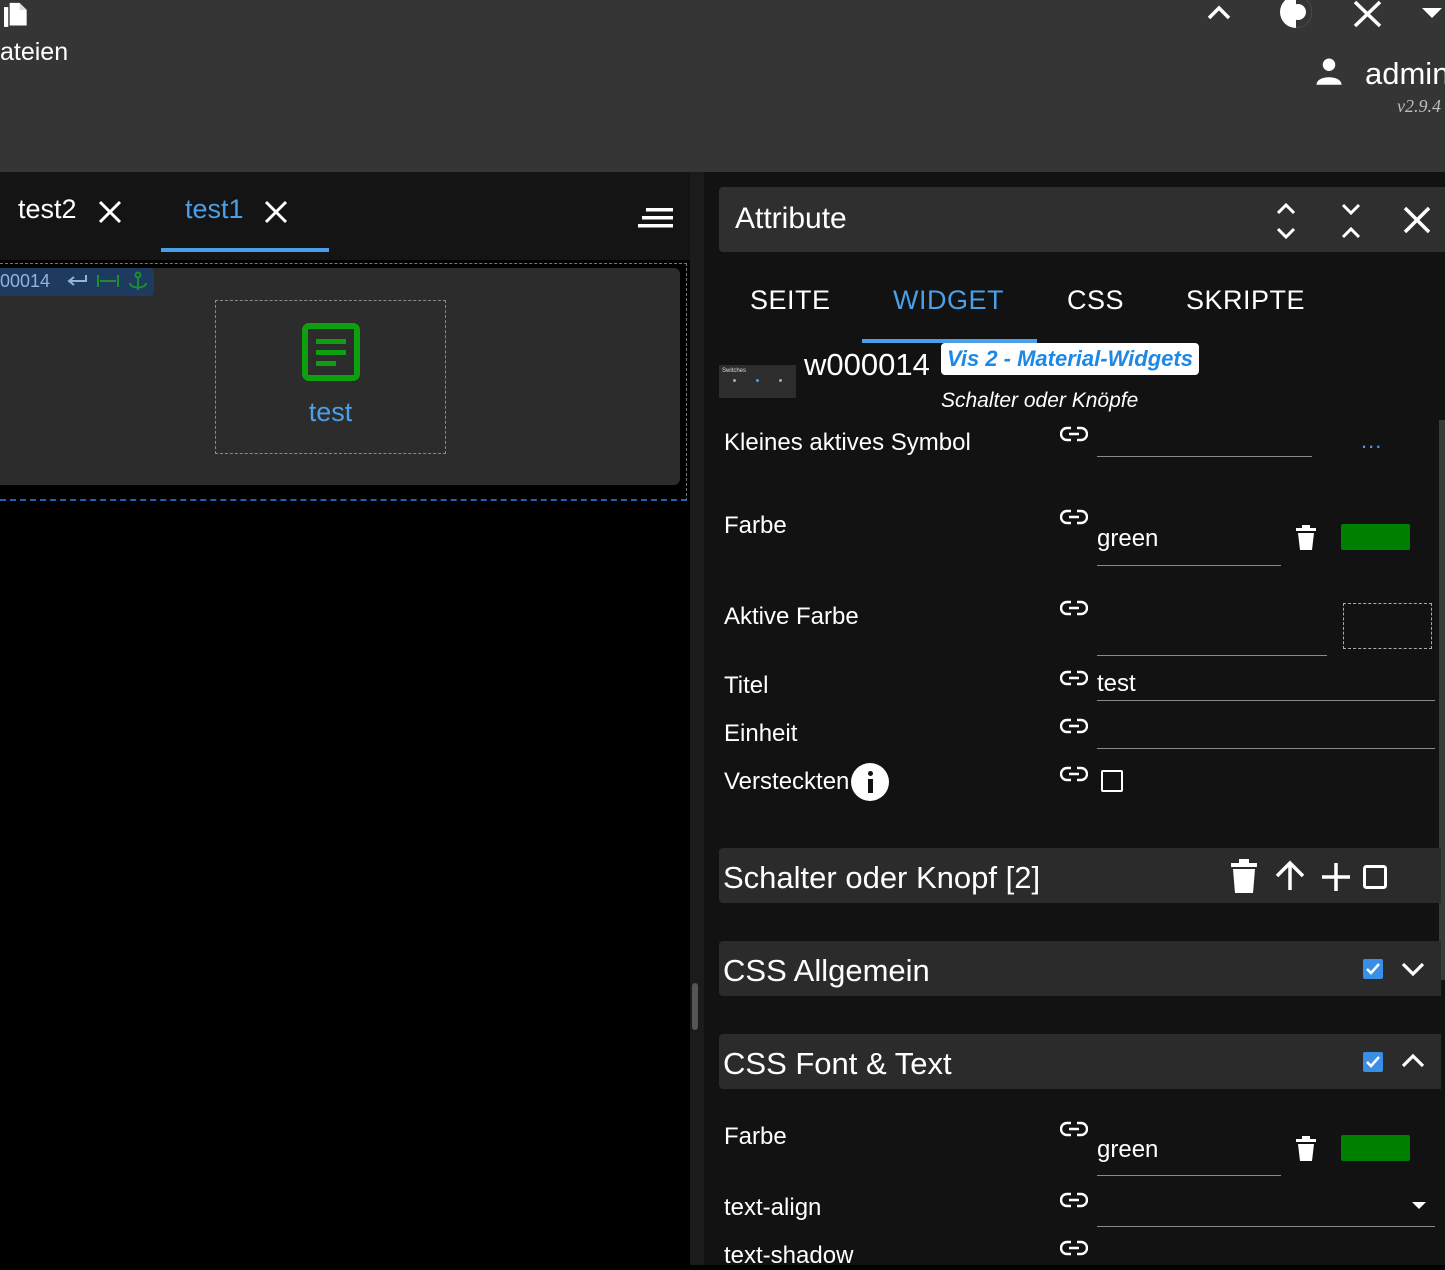  I want to click on width-icon, so click(108, 281).